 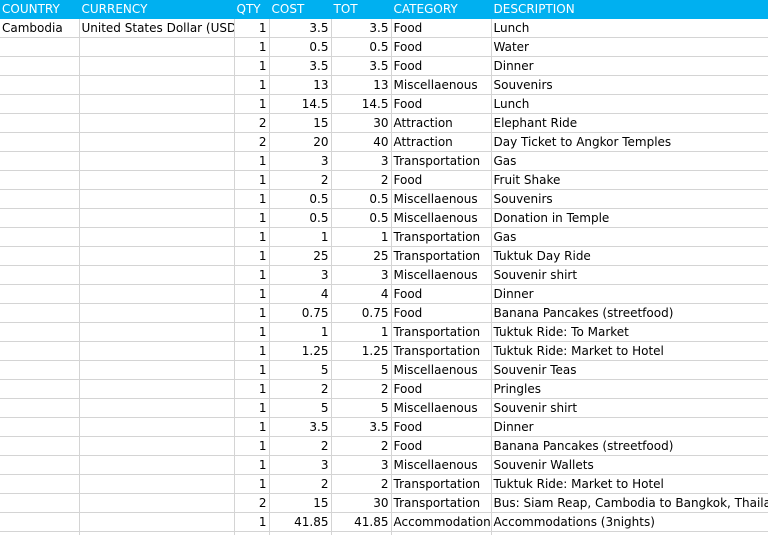 What do you see at coordinates (300, 142) in the screenshot?
I see `cell-cost: 20` at bounding box center [300, 142].